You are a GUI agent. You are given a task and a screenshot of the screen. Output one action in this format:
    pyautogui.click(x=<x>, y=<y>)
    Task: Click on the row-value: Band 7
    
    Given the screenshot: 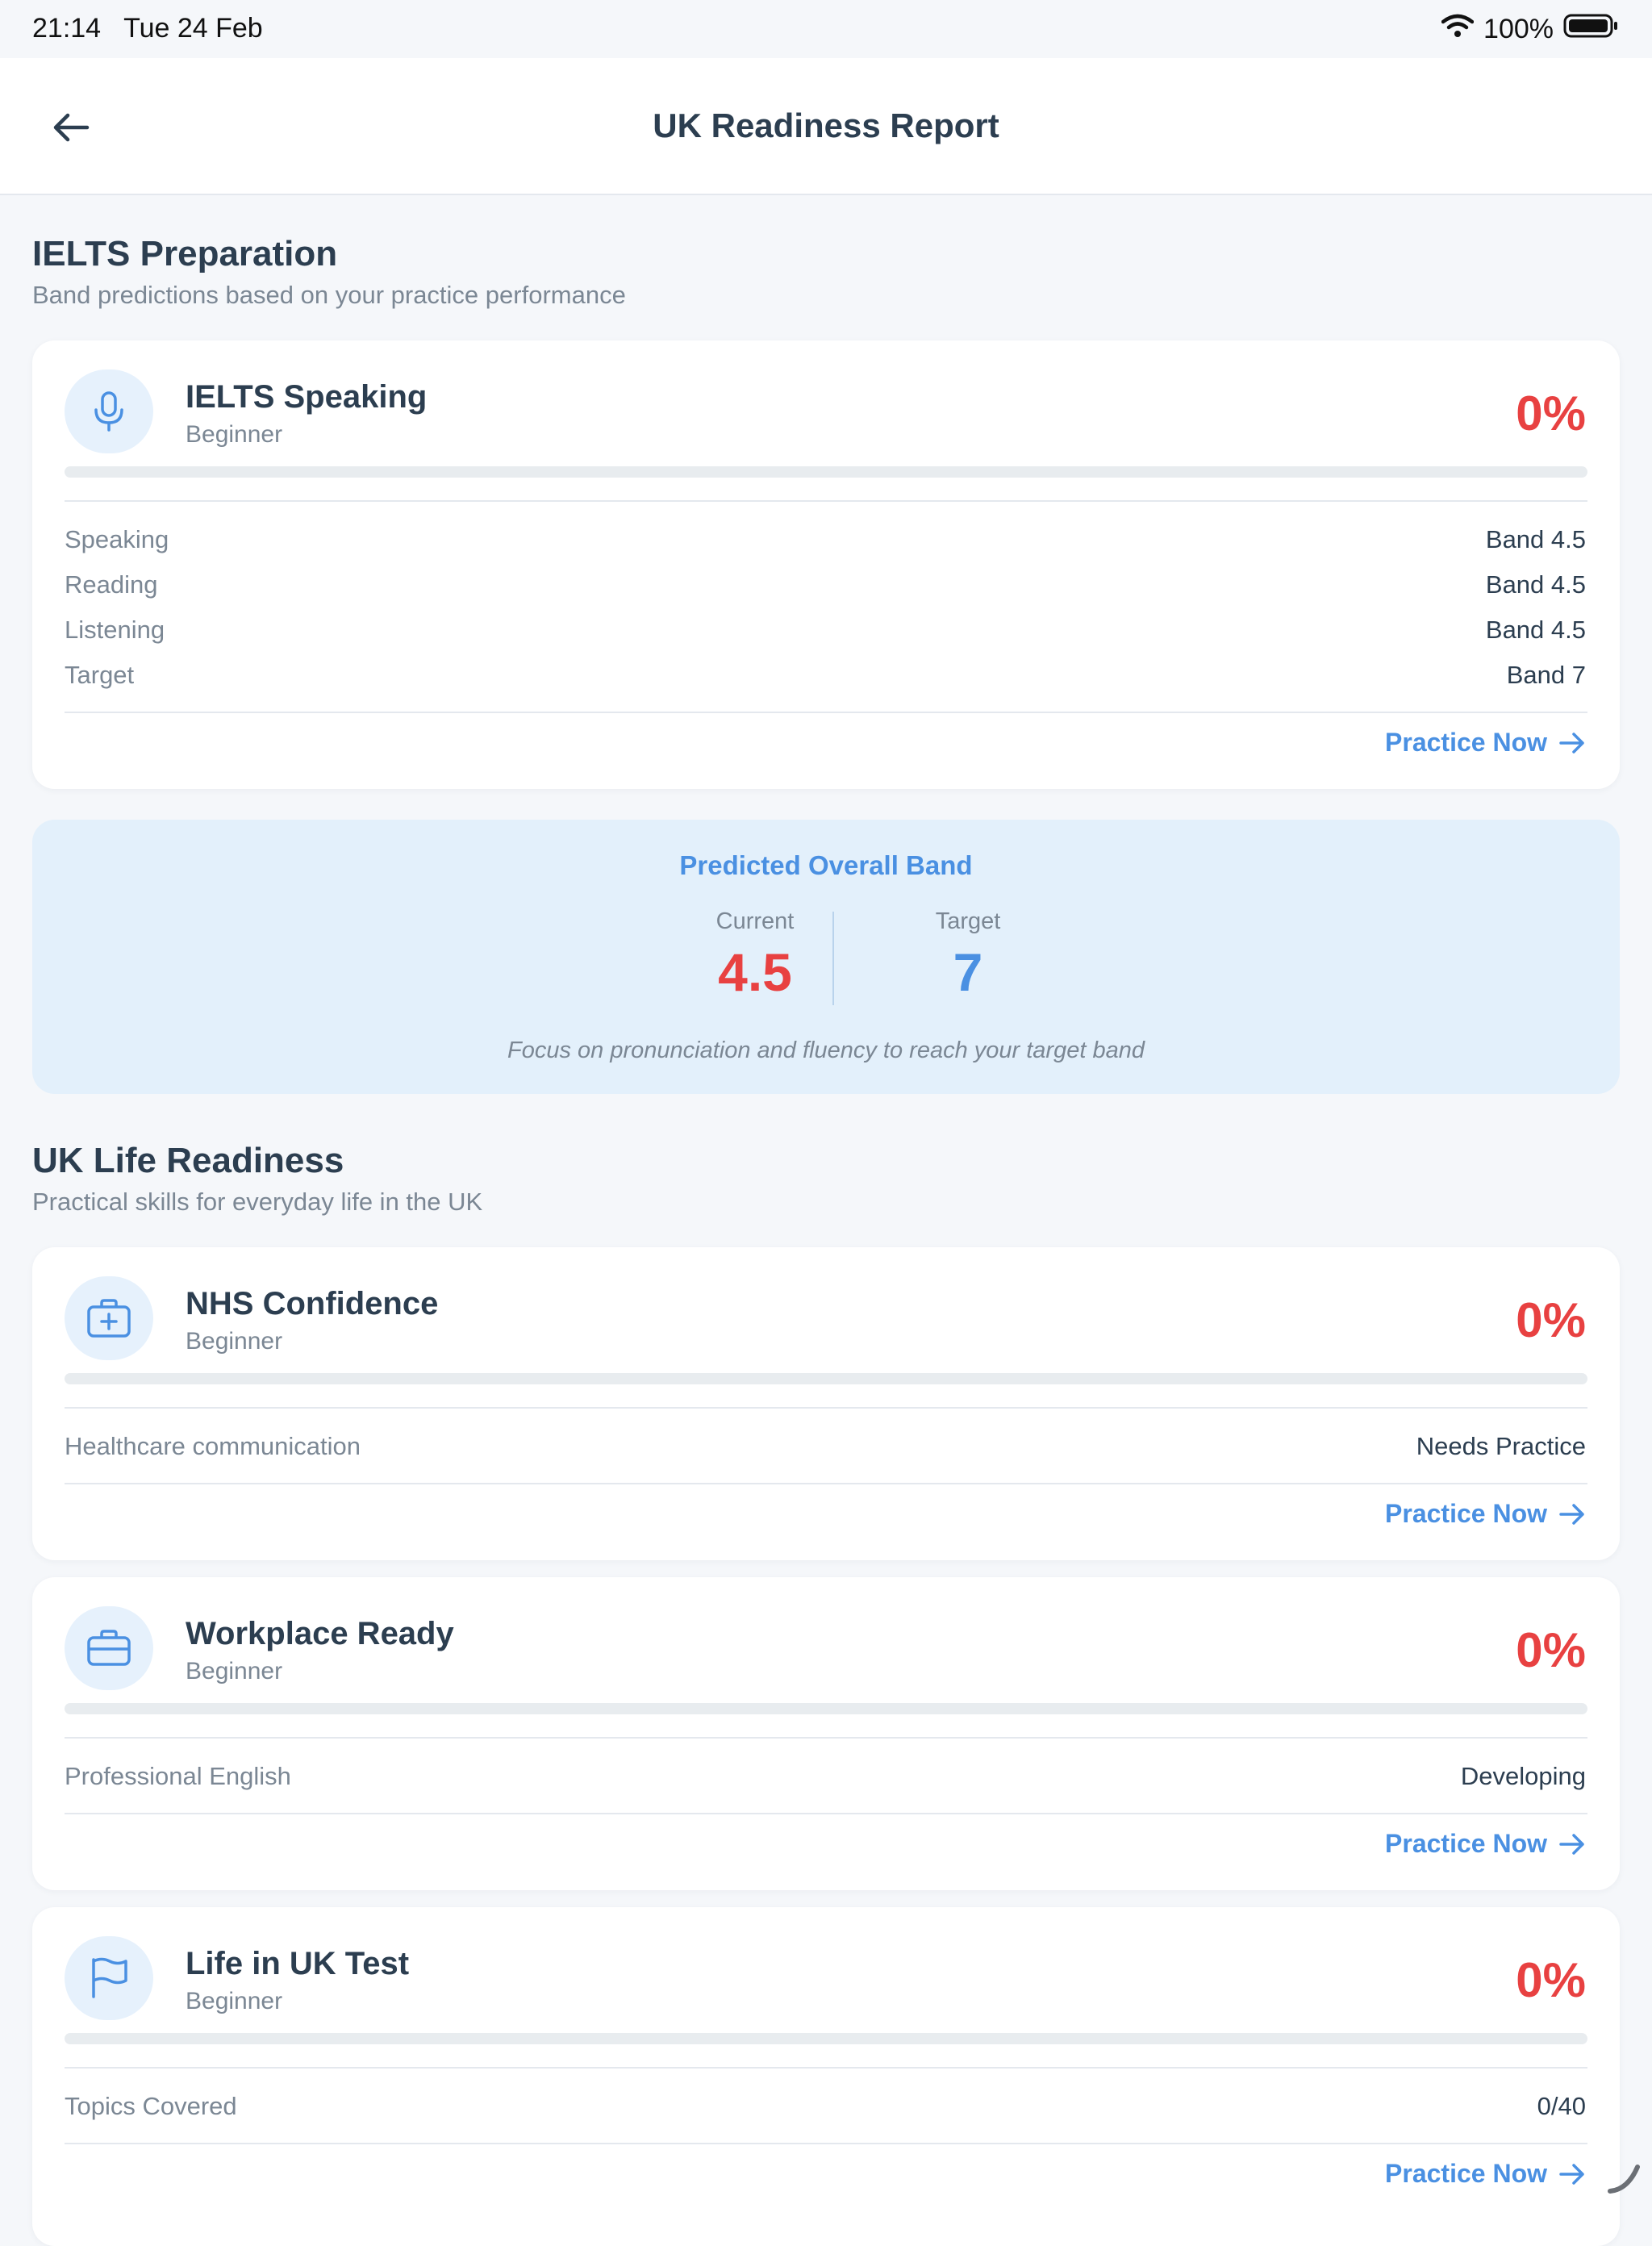 What is the action you would take?
    pyautogui.click(x=1546, y=675)
    